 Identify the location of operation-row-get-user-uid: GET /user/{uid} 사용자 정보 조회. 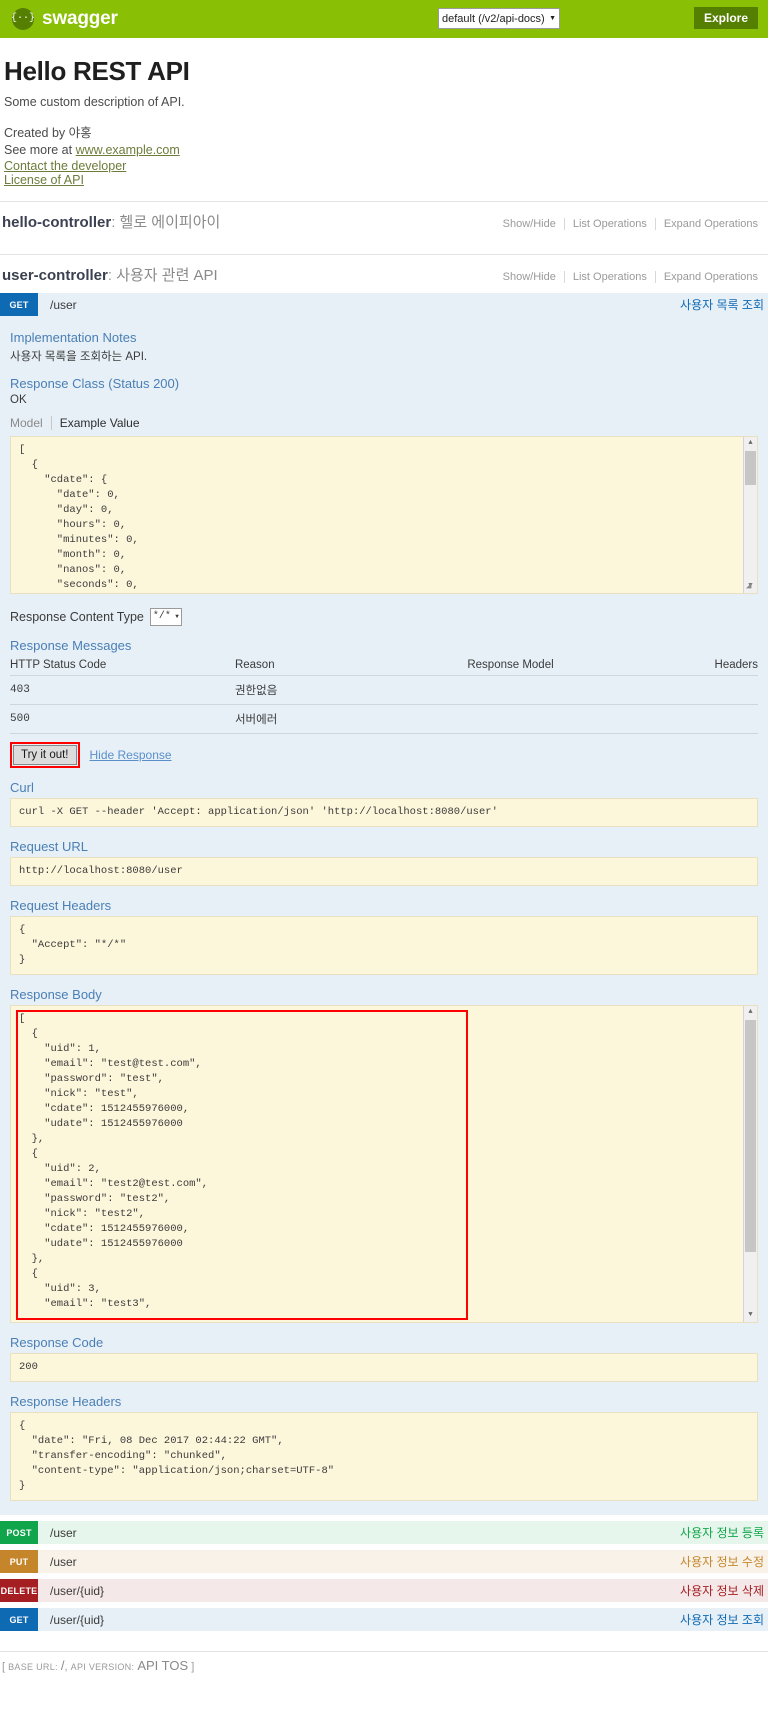
(384, 1619).